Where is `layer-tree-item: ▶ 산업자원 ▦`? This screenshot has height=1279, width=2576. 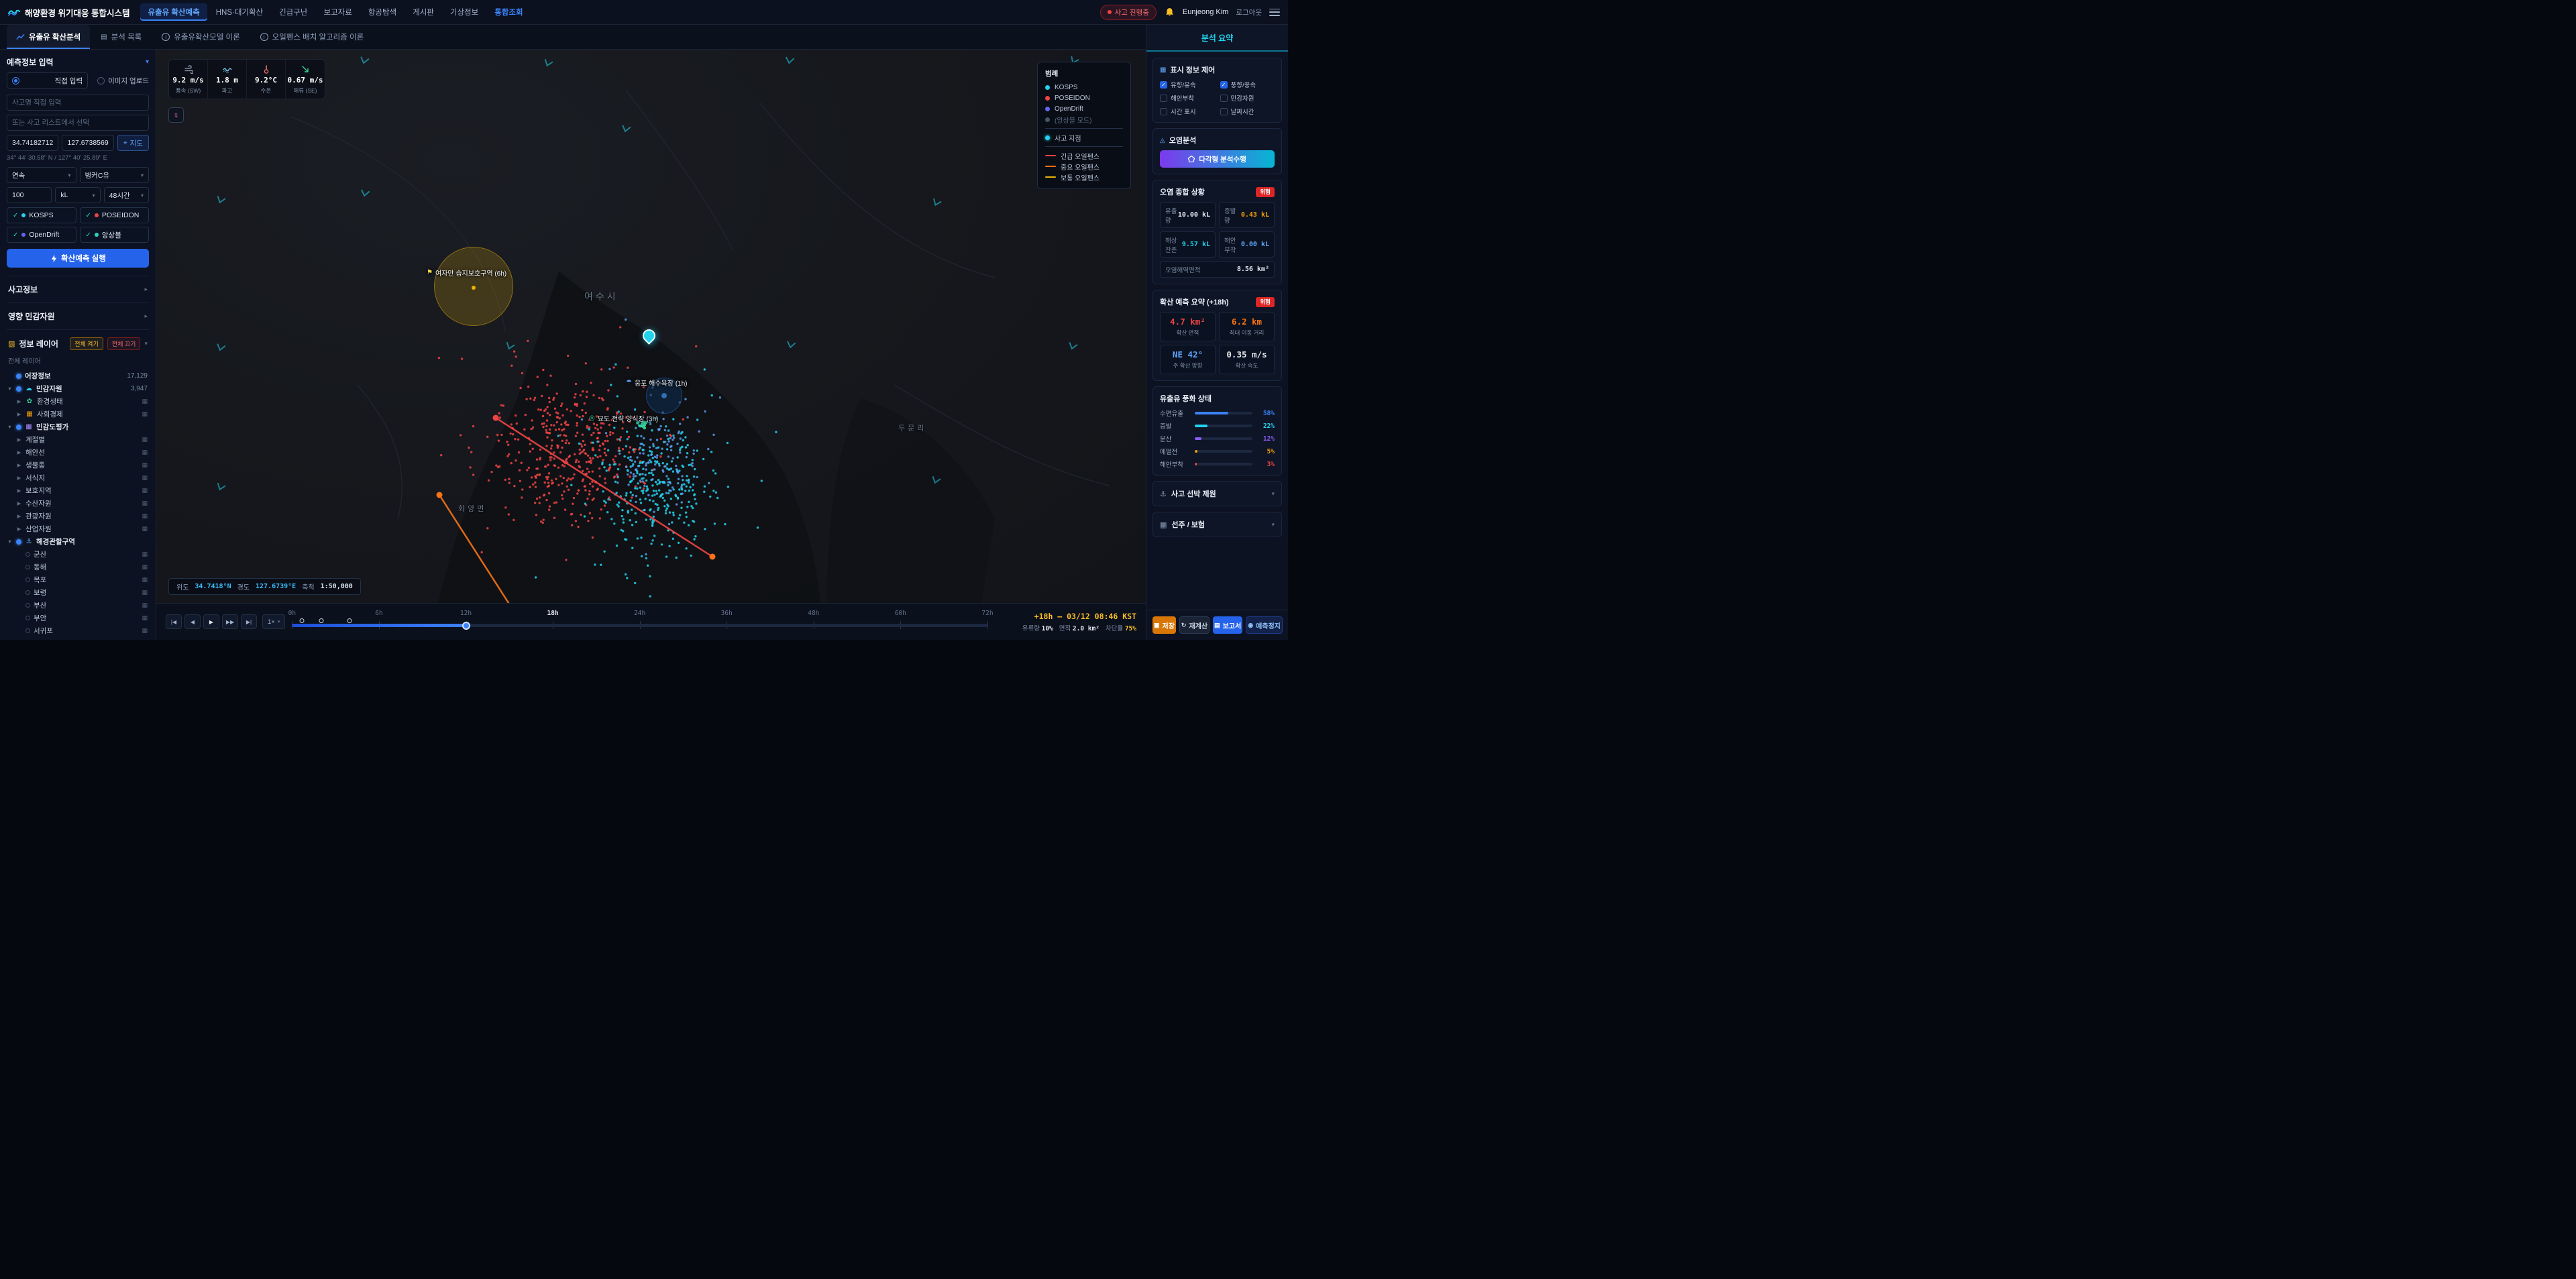 layer-tree-item: ▶ 산업자원 ▦ is located at coordinates (78, 528).